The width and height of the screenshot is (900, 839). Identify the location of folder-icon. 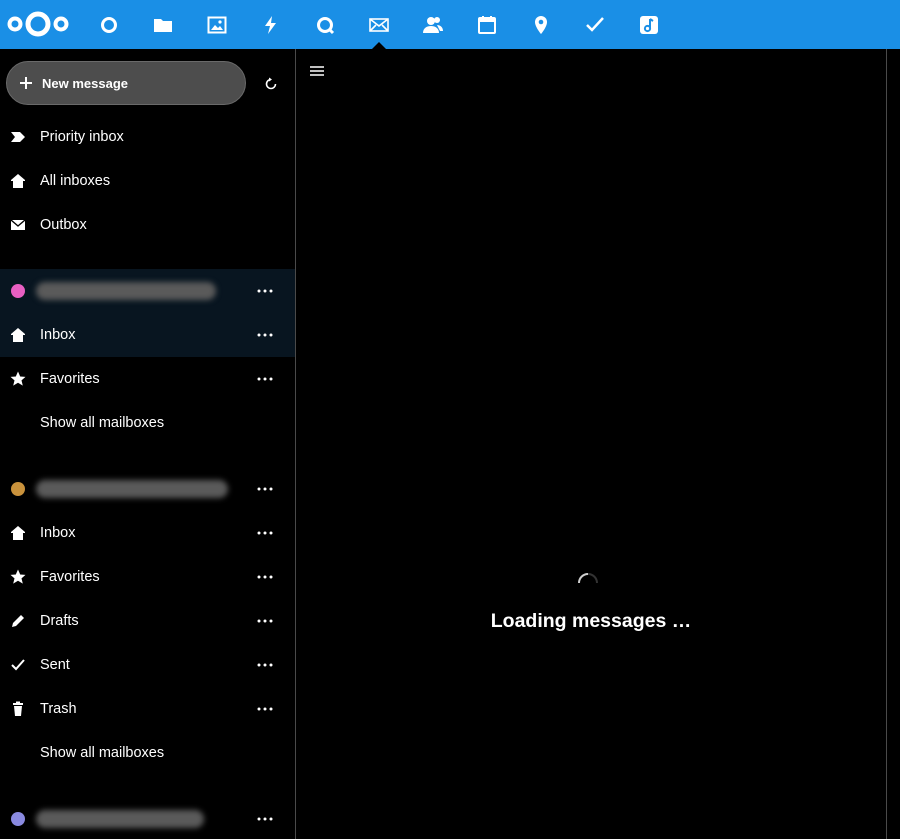
(163, 24).